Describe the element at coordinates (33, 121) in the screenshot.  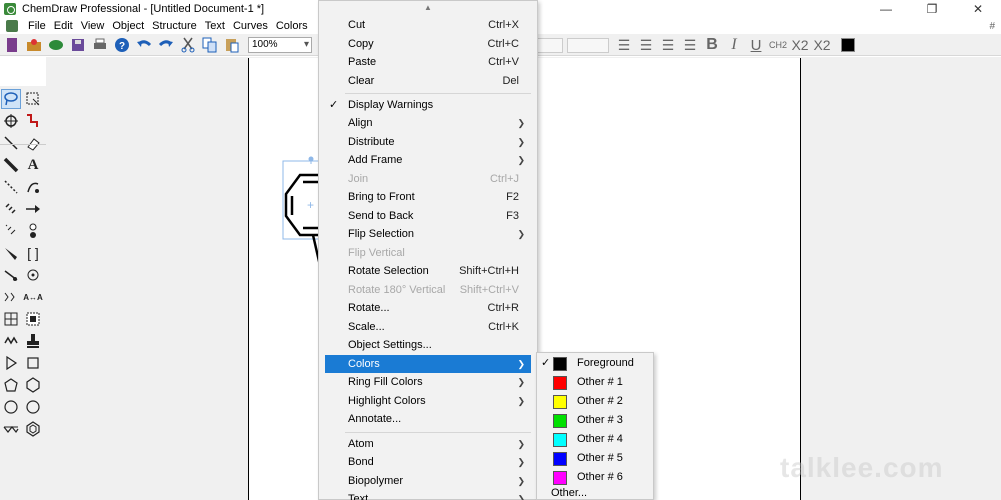
I see `chain-tool` at that location.